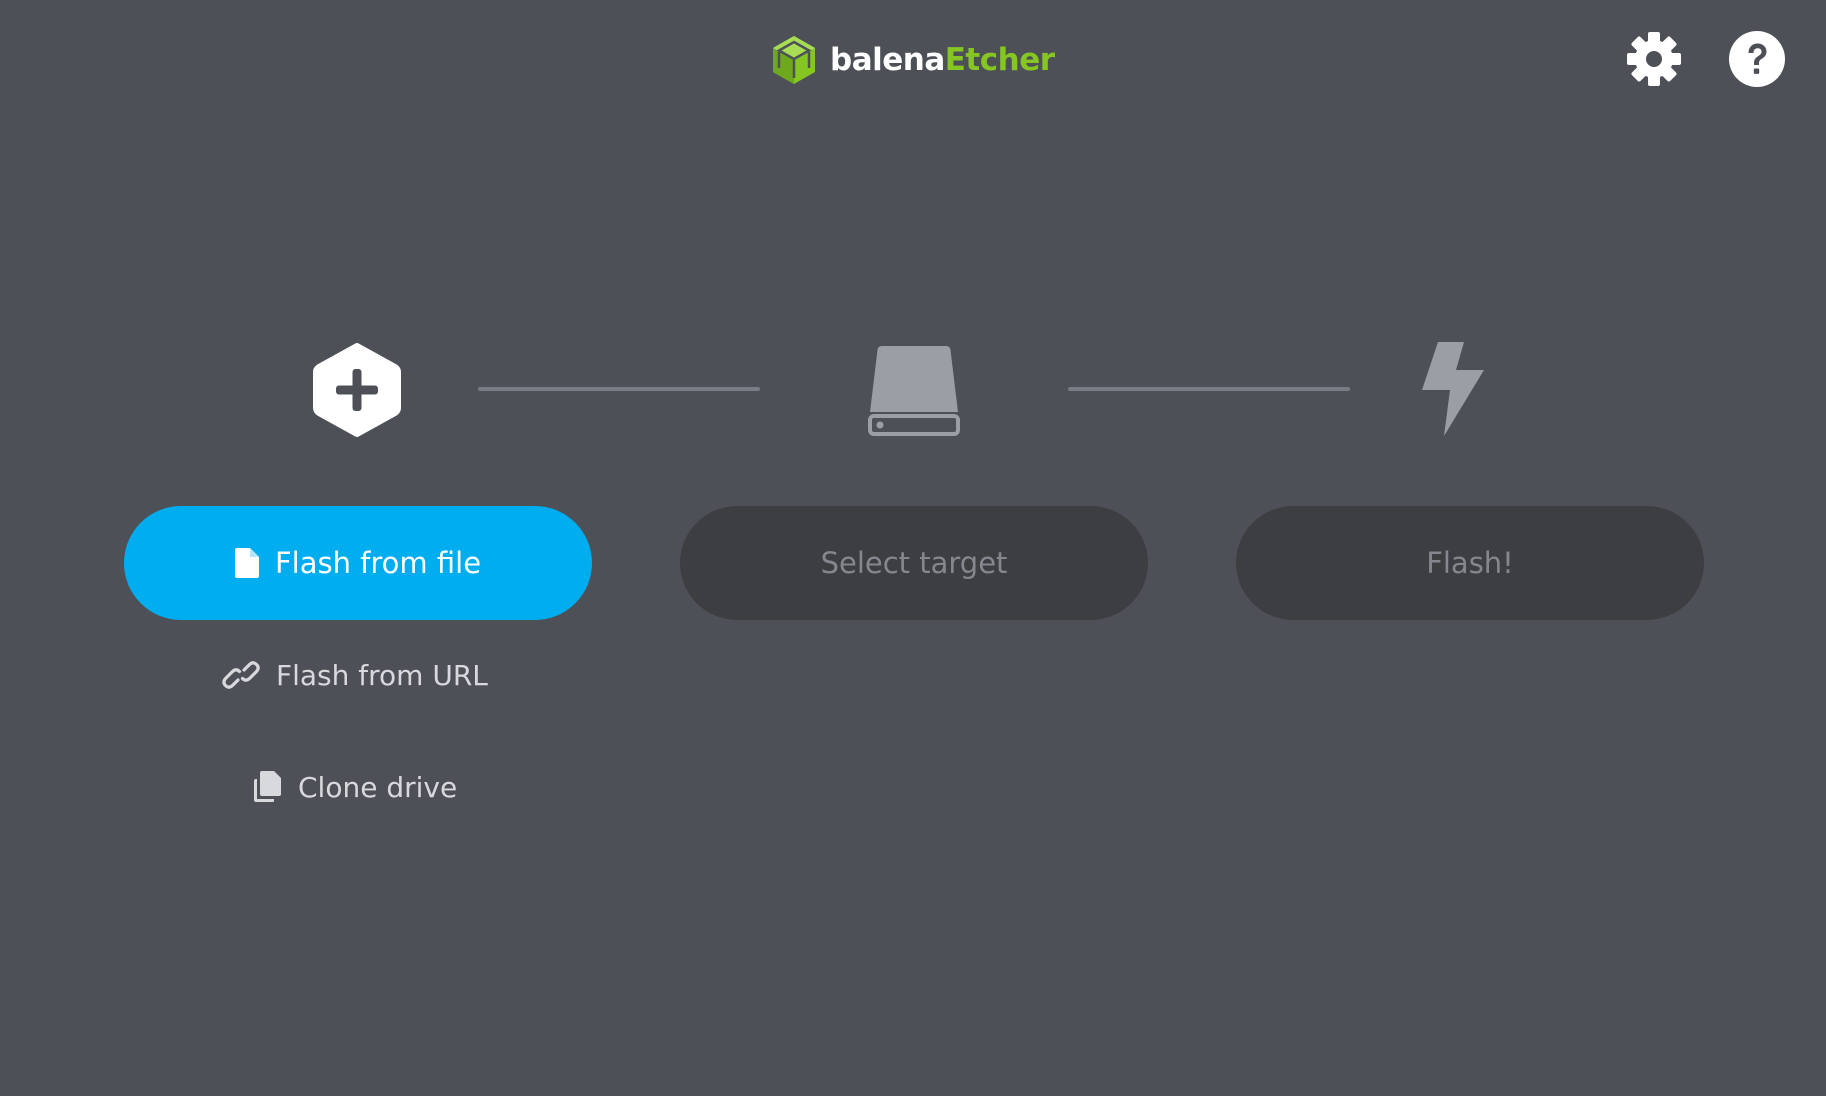 The image size is (1826, 1096). I want to click on lightning-bolt-icon, so click(1453, 389).